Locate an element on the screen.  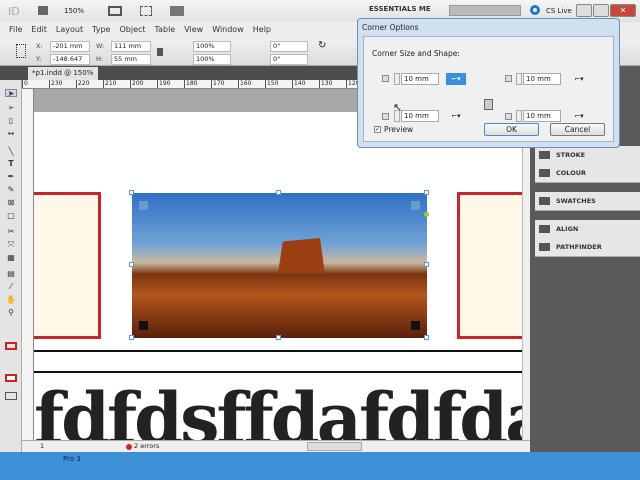
selection-tool-icon: ➤ is located at coordinates (11, 93).